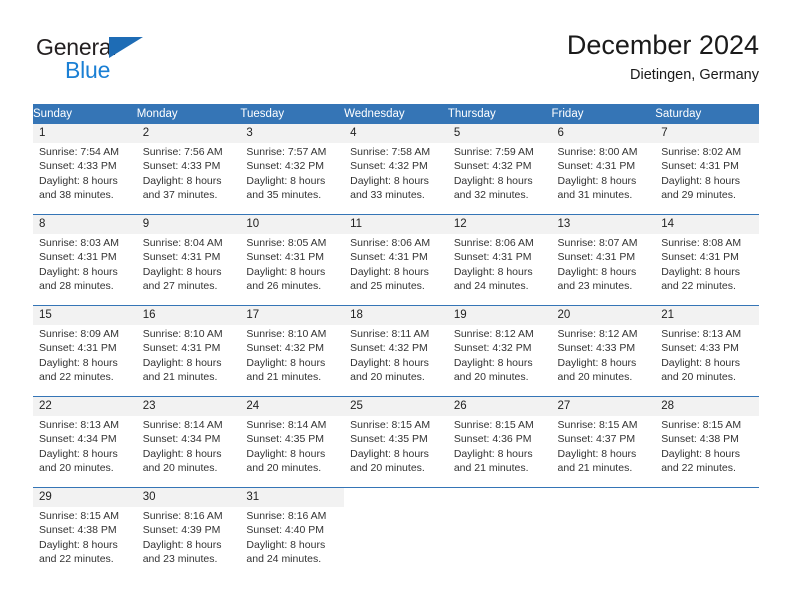 The height and width of the screenshot is (612, 792). Describe the element at coordinates (78, 166) in the screenshot. I see `sunset-text: Sunset: 4:33 PM` at that location.